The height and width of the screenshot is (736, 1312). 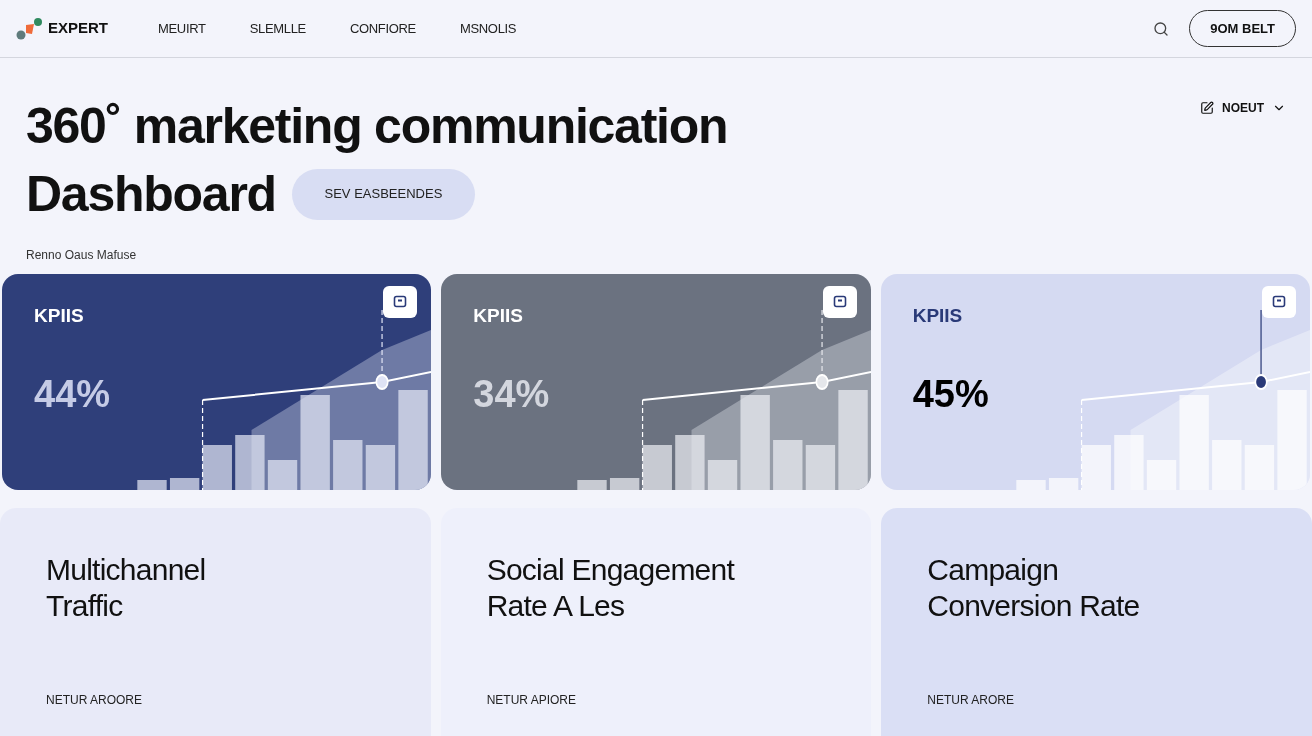 What do you see at coordinates (611, 570) in the screenshot?
I see `card-title: Social Engagement` at bounding box center [611, 570].